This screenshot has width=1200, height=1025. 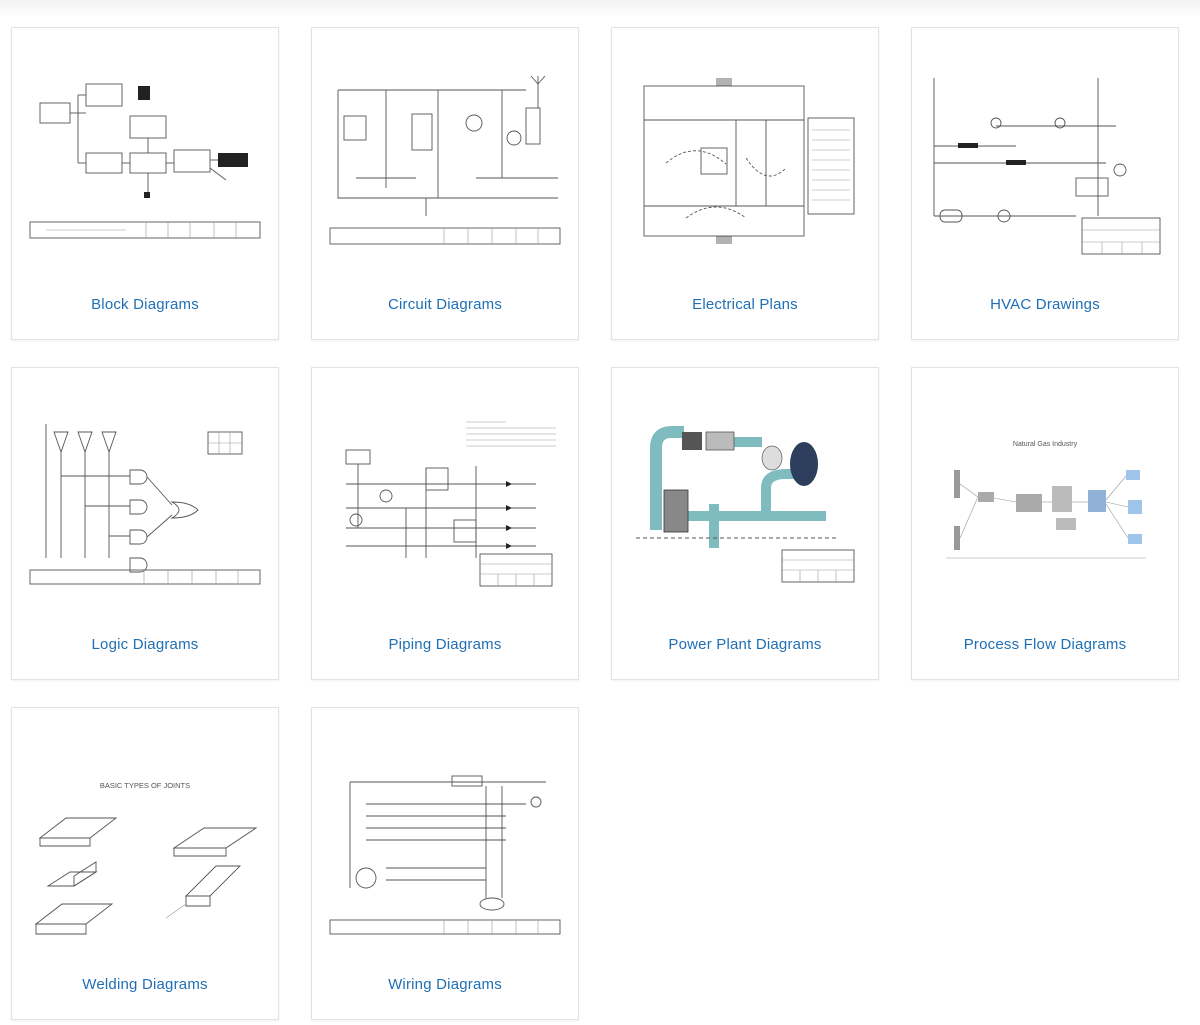 I want to click on card-label: Power Plant Diagrams, so click(x=745, y=644).